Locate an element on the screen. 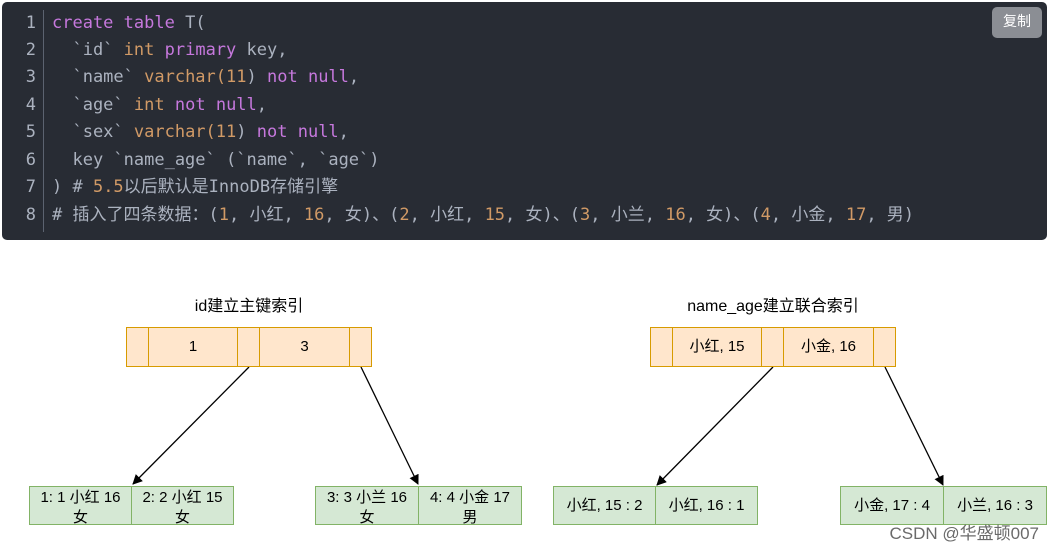 This screenshot has height=550, width=1051. leaf-row-text: 小红, 15 : 2 is located at coordinates (604, 505).